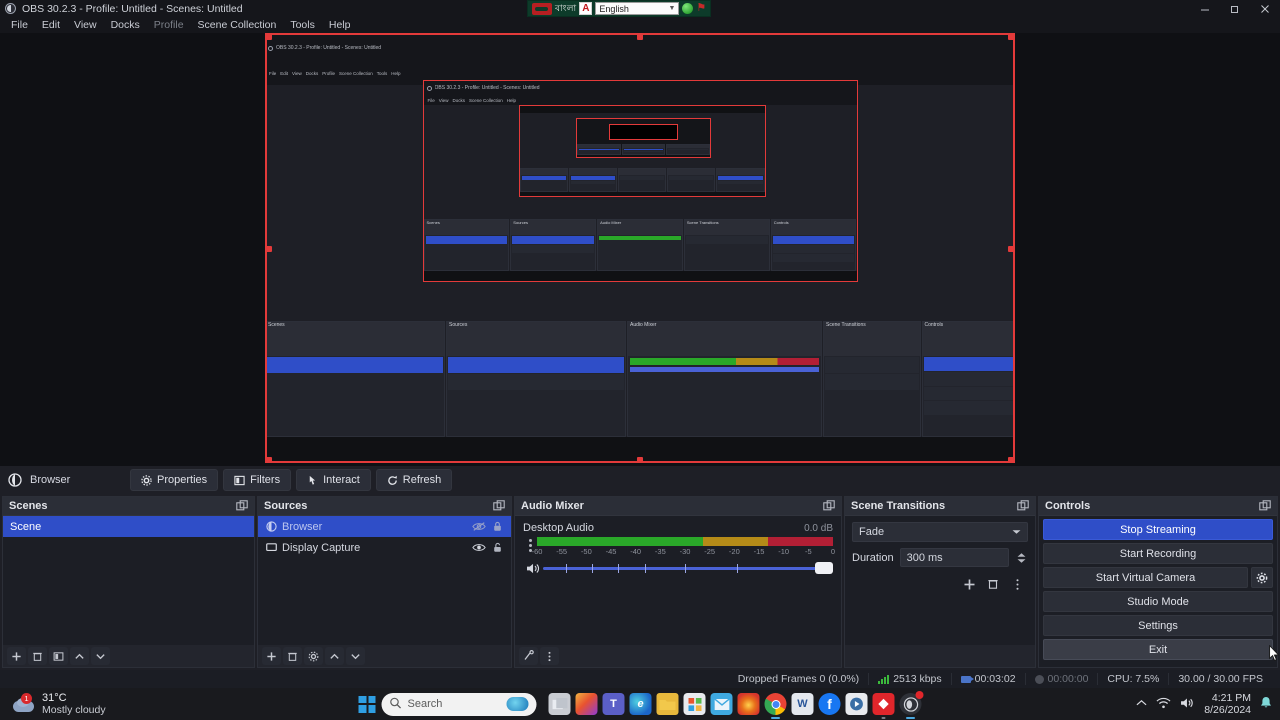 Image resolution: width=1280 pixels, height=720 pixels. Describe the element at coordinates (302, 25) in the screenshot. I see `menu-item-tools: Tools` at that location.